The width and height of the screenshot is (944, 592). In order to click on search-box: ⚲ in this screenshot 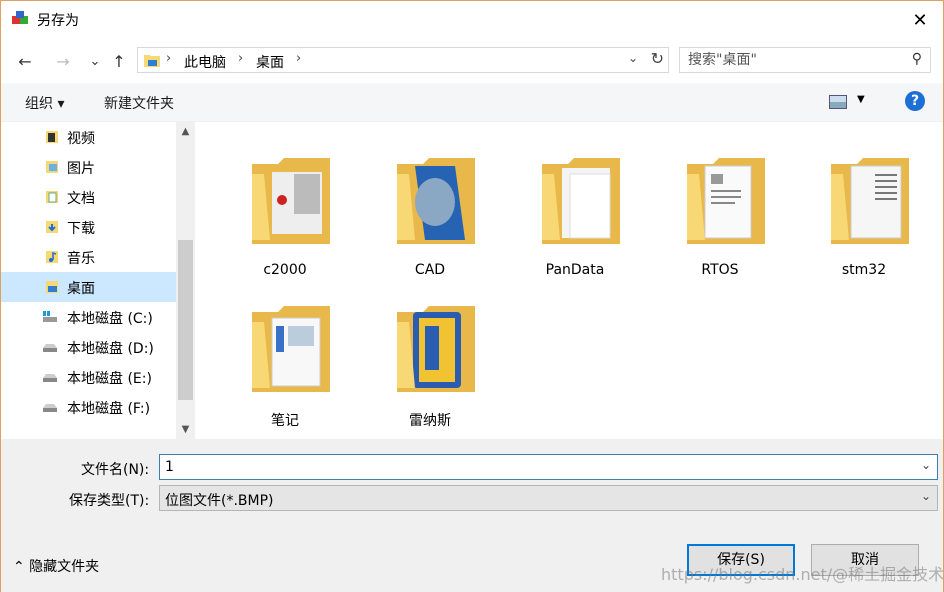, I will do `click(805, 60)`.